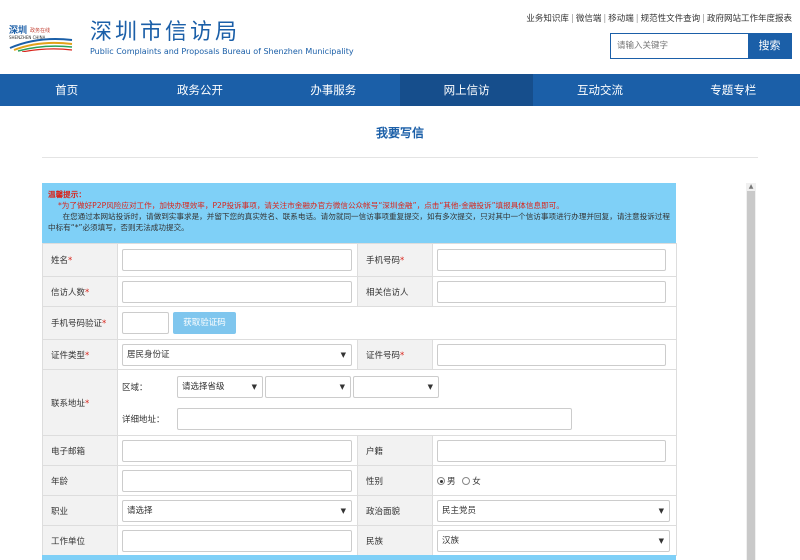  I want to click on top-link-knowledge: 业务知识库, so click(547, 19).